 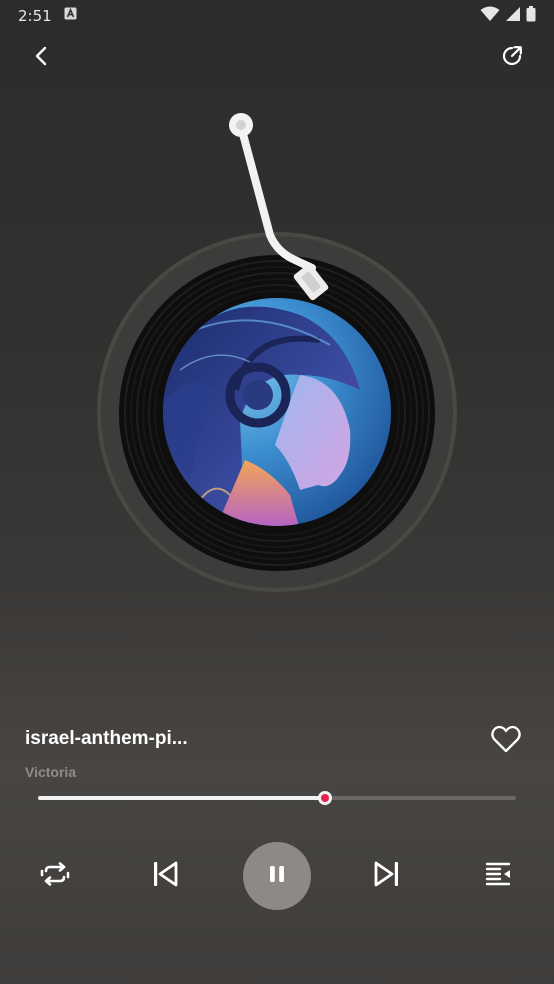 I want to click on back-button, so click(x=42, y=58).